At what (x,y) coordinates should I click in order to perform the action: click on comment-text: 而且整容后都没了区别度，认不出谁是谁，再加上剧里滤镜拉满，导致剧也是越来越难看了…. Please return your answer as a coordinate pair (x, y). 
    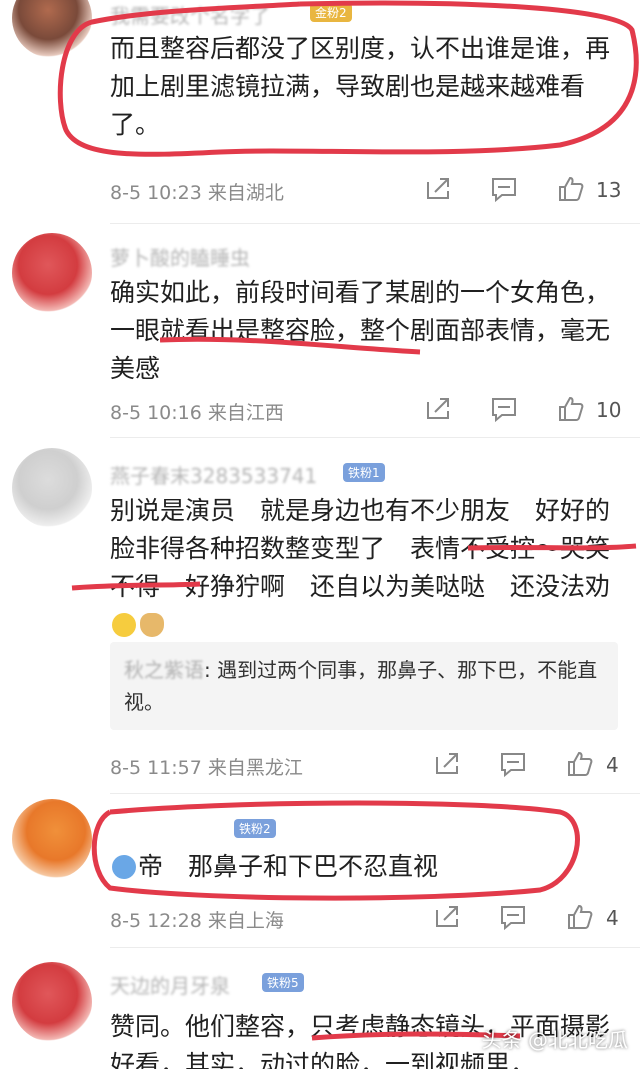
    Looking at the image, I should click on (360, 86).